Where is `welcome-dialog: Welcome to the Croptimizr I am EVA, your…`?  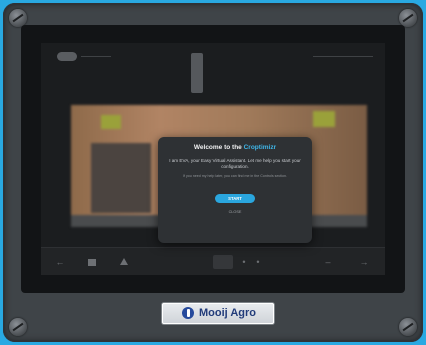 welcome-dialog: Welcome to the Croptimizr I am EVA, your… is located at coordinates (235, 190).